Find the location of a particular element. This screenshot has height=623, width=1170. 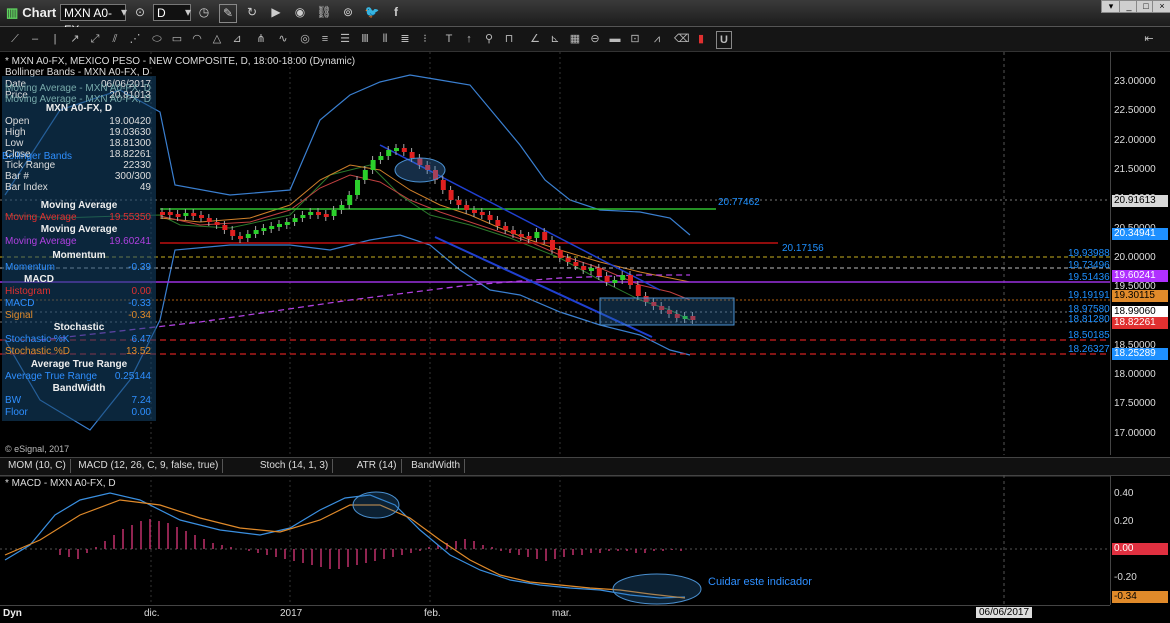

vertical-line-icon: | is located at coordinates (55, 39).